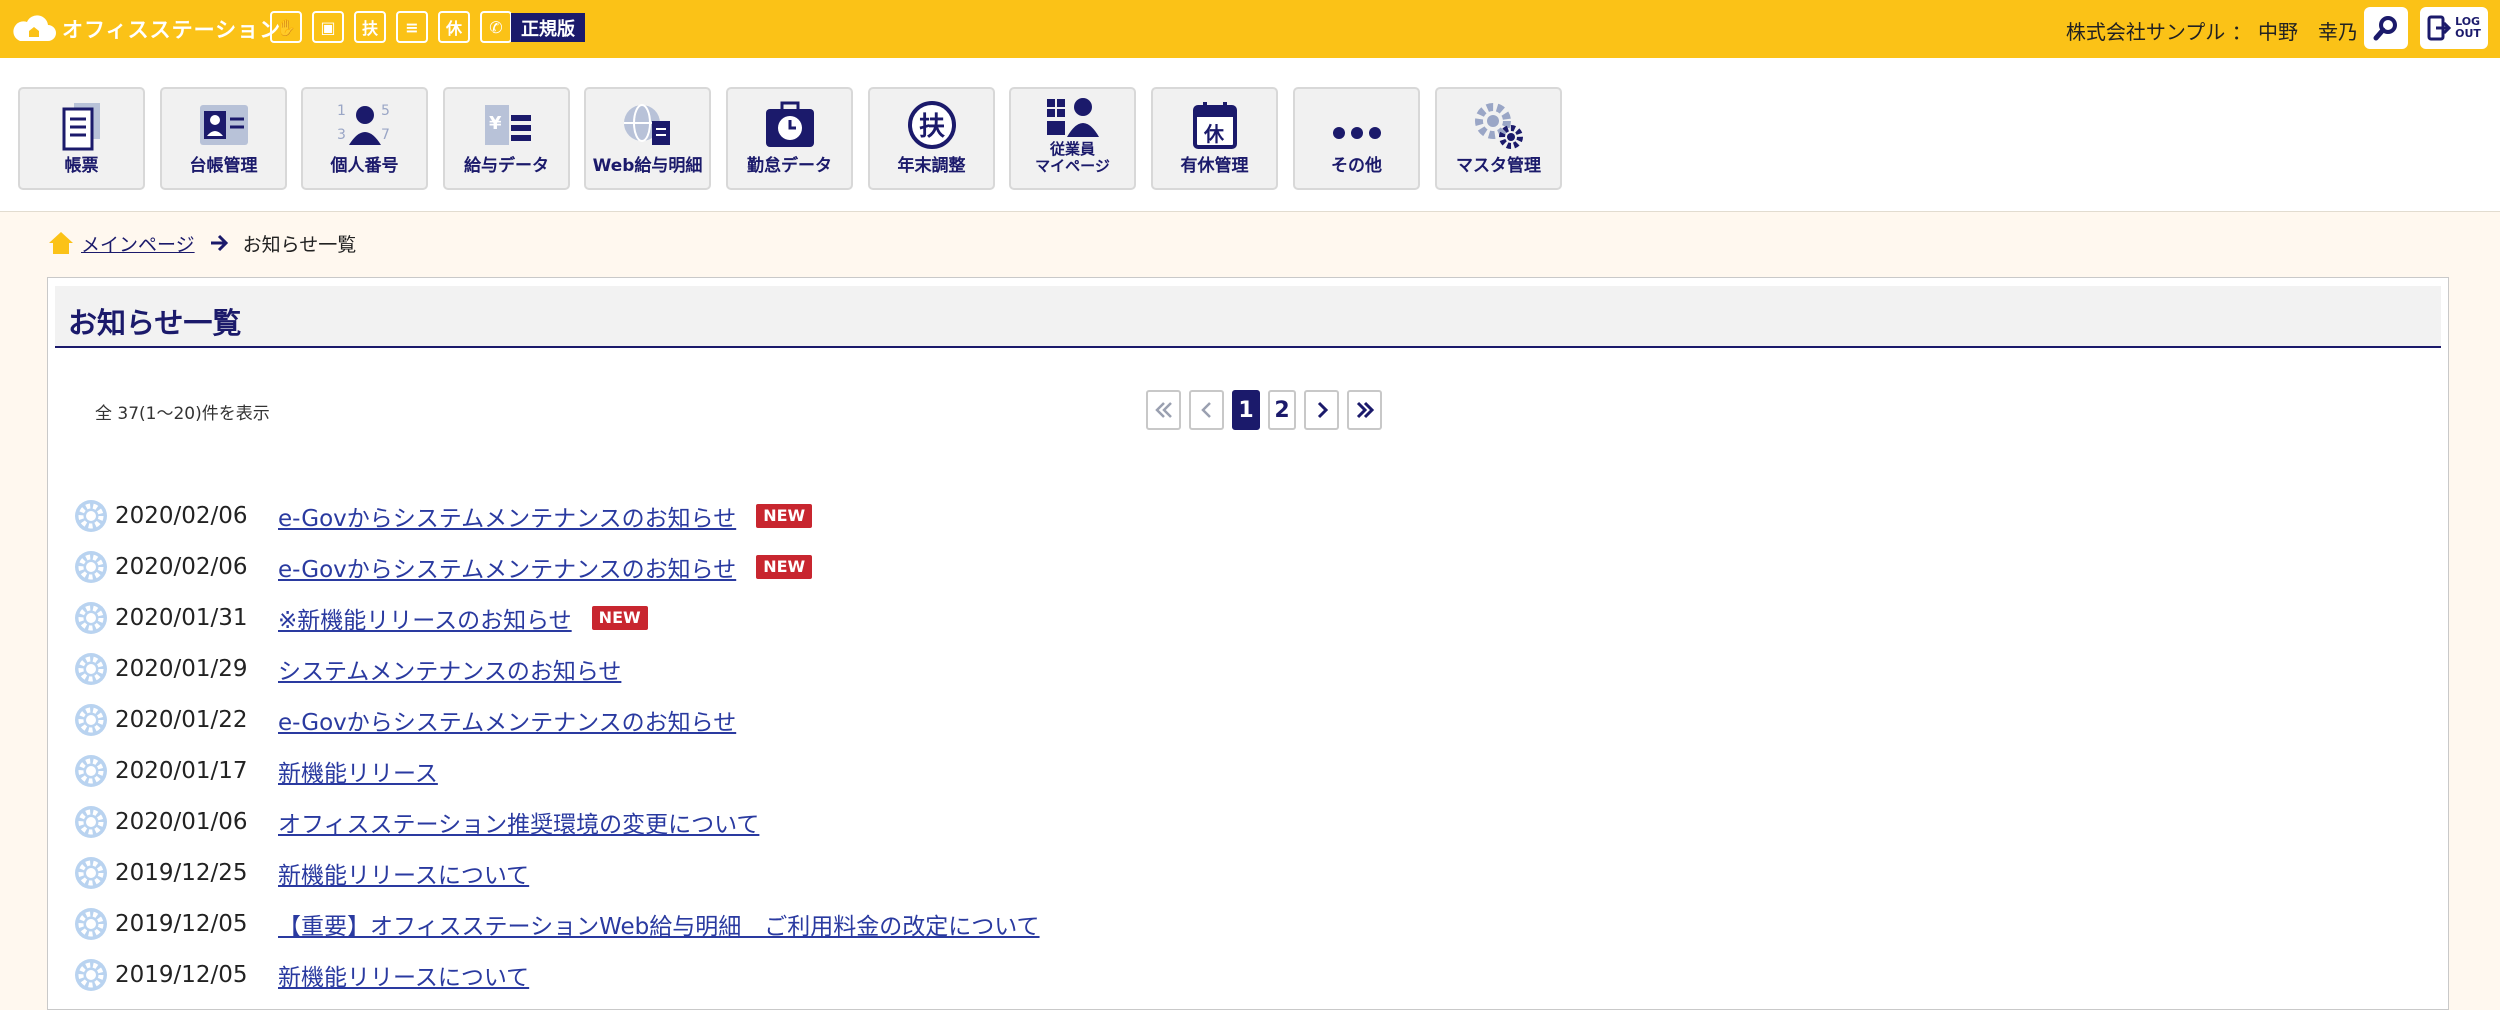 The width and height of the screenshot is (2500, 1010). I want to click on kyu-icon: 休, so click(454, 27).